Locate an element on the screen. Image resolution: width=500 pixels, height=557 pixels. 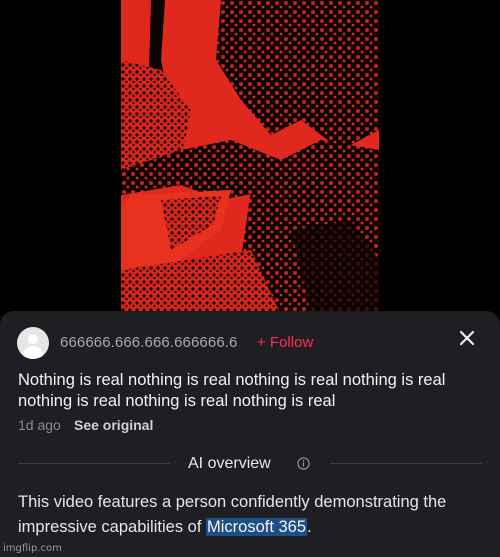
close-icon is located at coordinates (467, 338).